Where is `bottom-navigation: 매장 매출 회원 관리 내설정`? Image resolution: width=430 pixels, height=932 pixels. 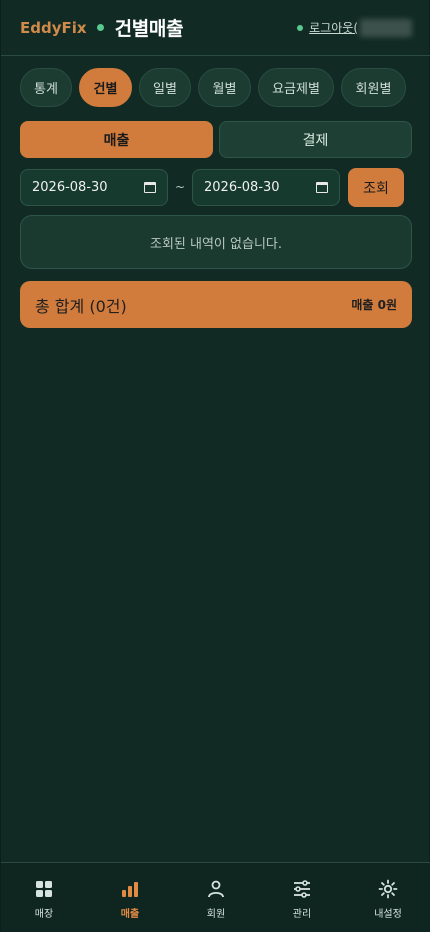 bottom-navigation: 매장 매출 회원 관리 내설정 is located at coordinates (215, 897).